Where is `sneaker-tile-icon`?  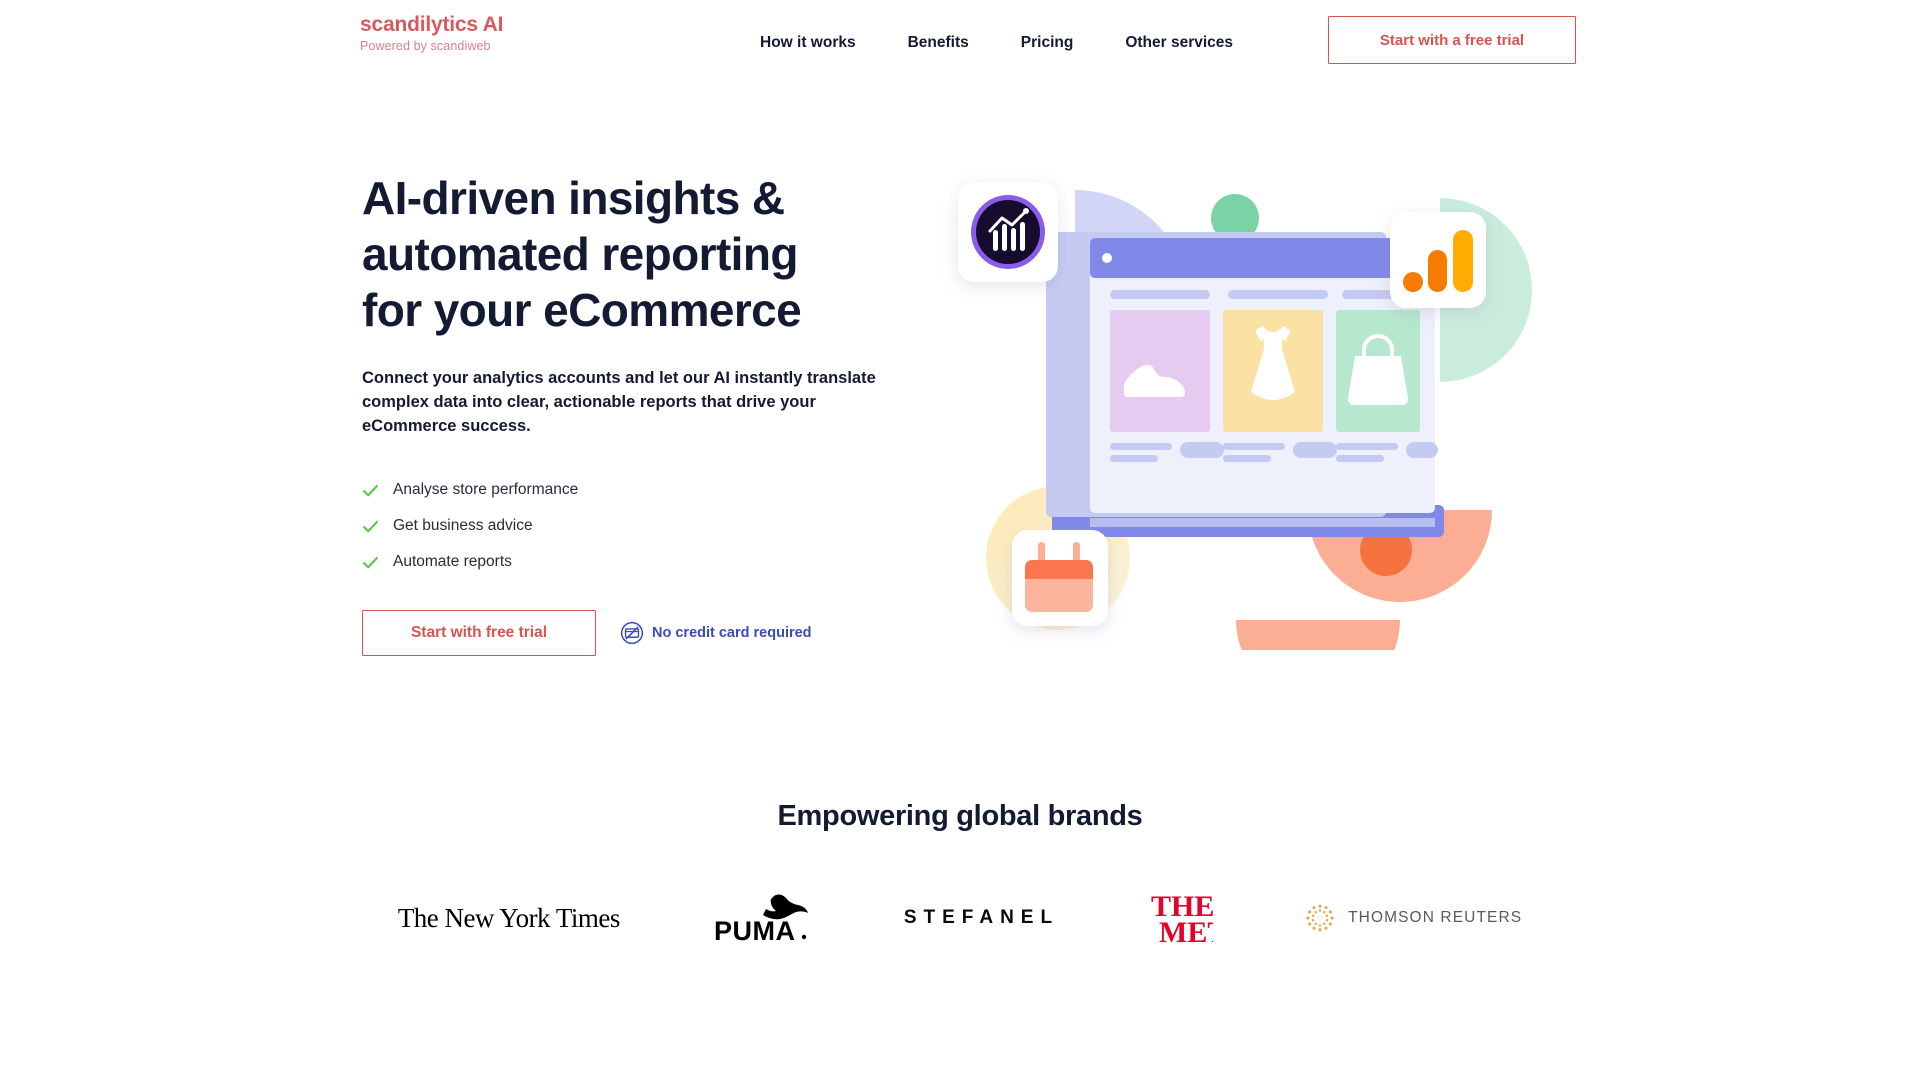
sneaker-tile-icon is located at coordinates (1160, 371).